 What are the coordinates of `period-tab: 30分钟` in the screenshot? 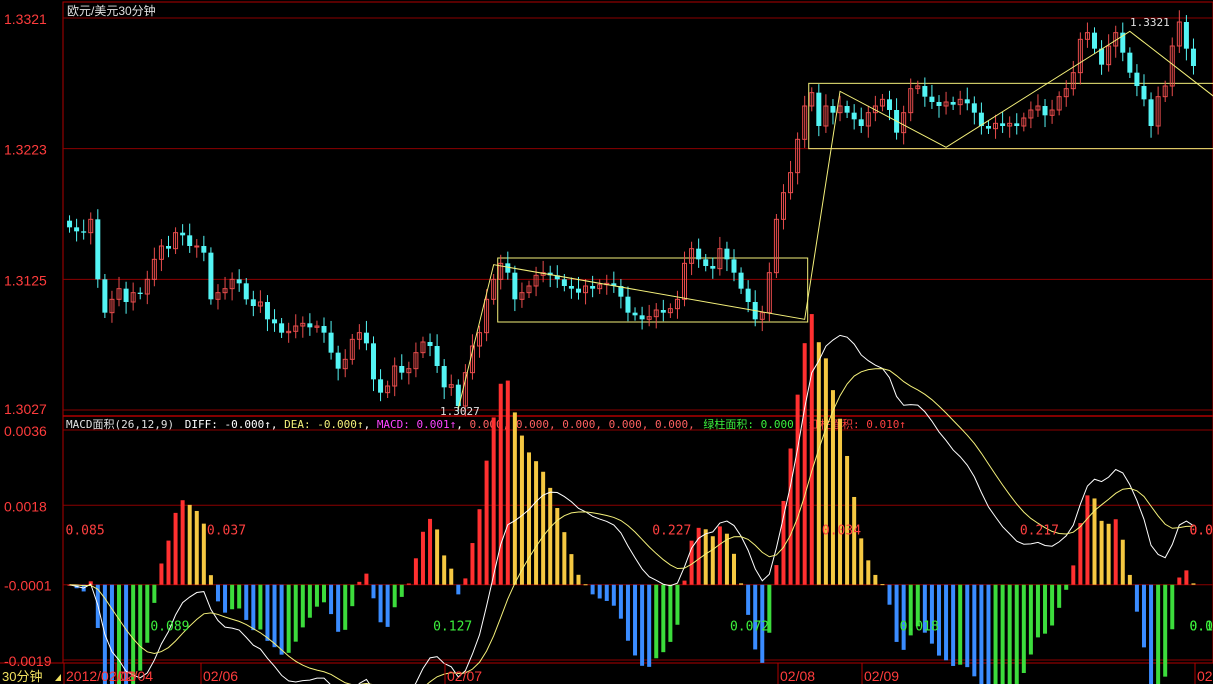 It's located at (31, 675).